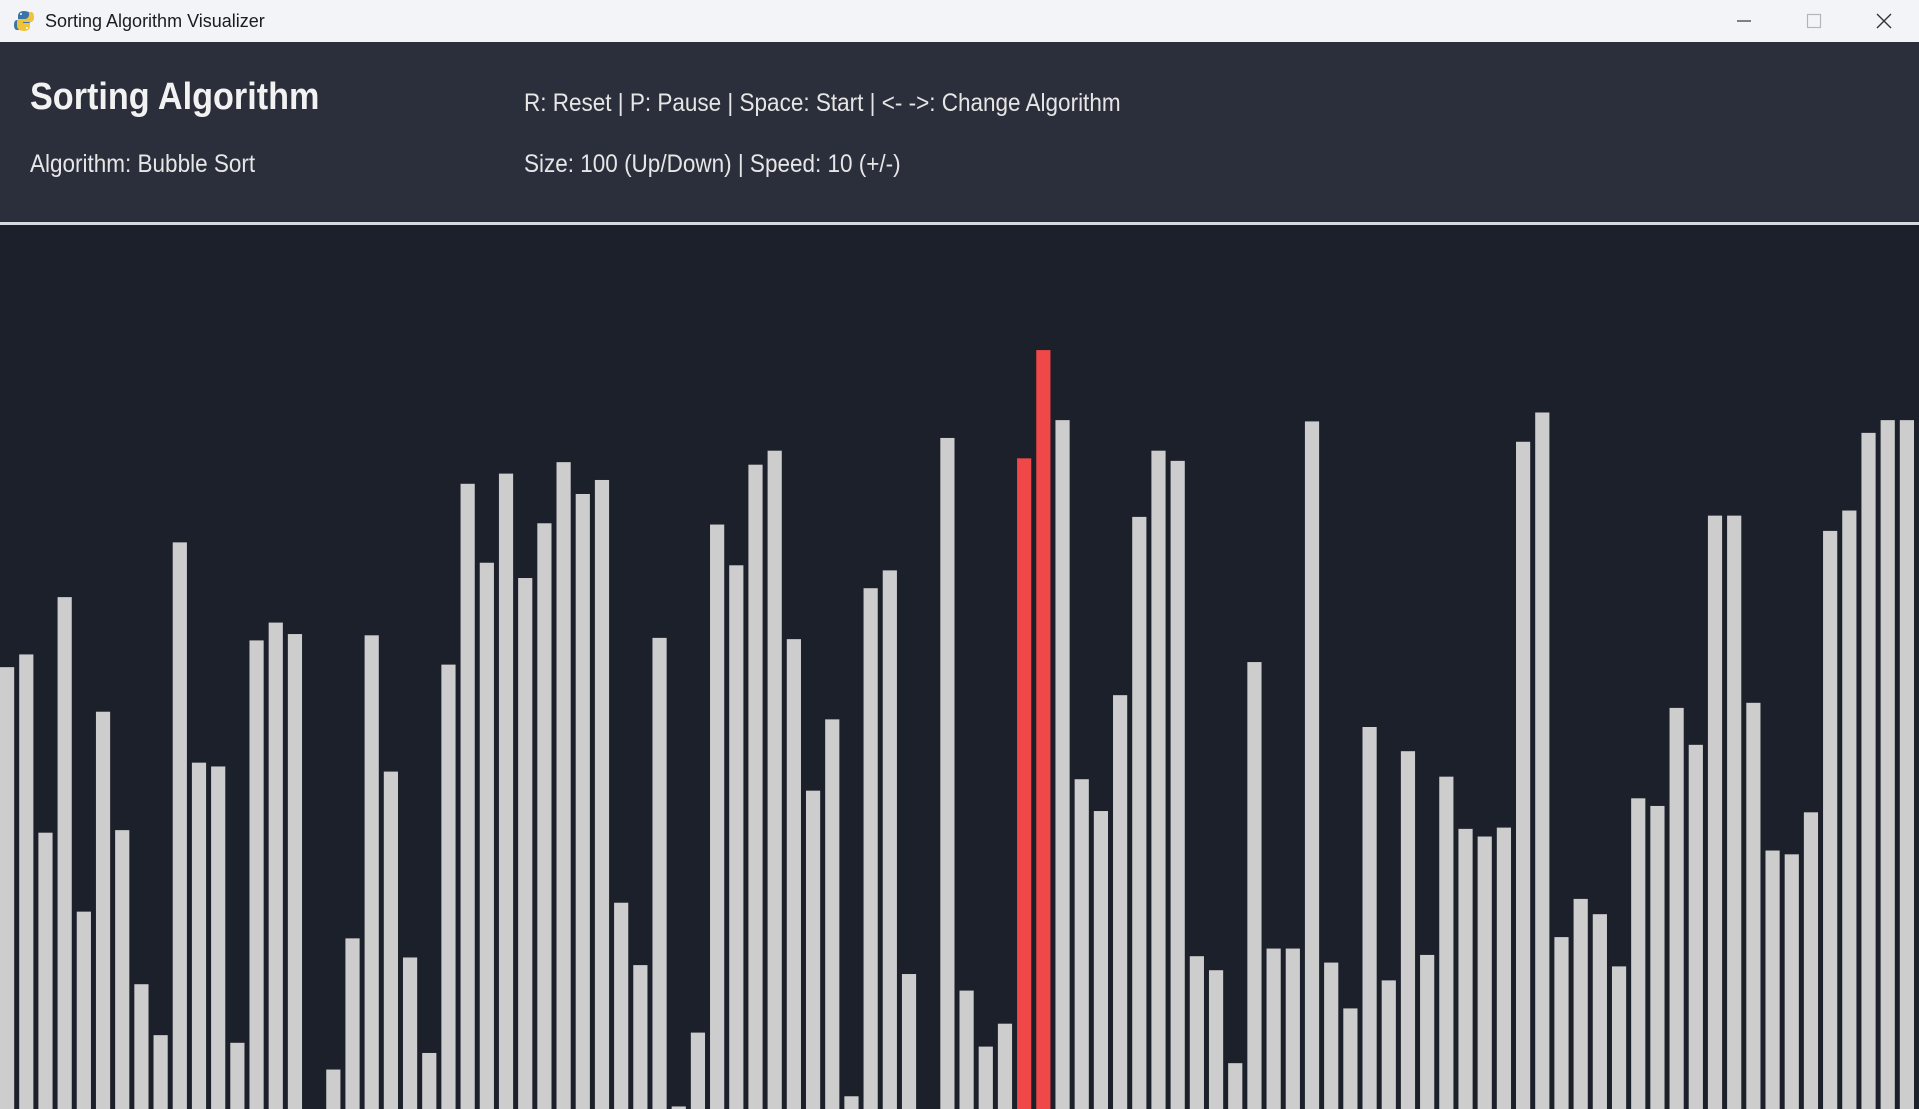  I want to click on close-icon, so click(1884, 21).